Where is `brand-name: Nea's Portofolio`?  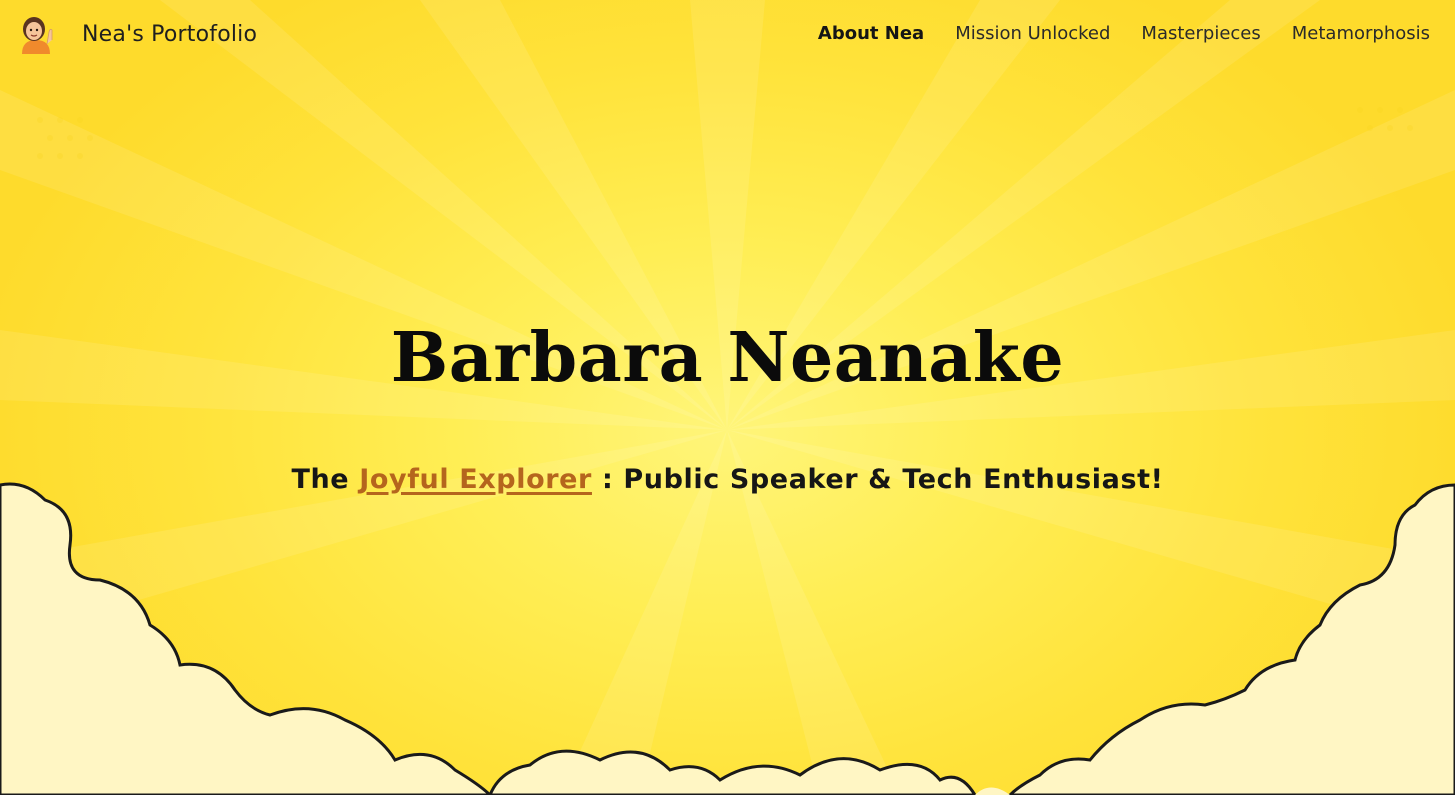
brand-name: Nea's Portofolio is located at coordinates (169, 34).